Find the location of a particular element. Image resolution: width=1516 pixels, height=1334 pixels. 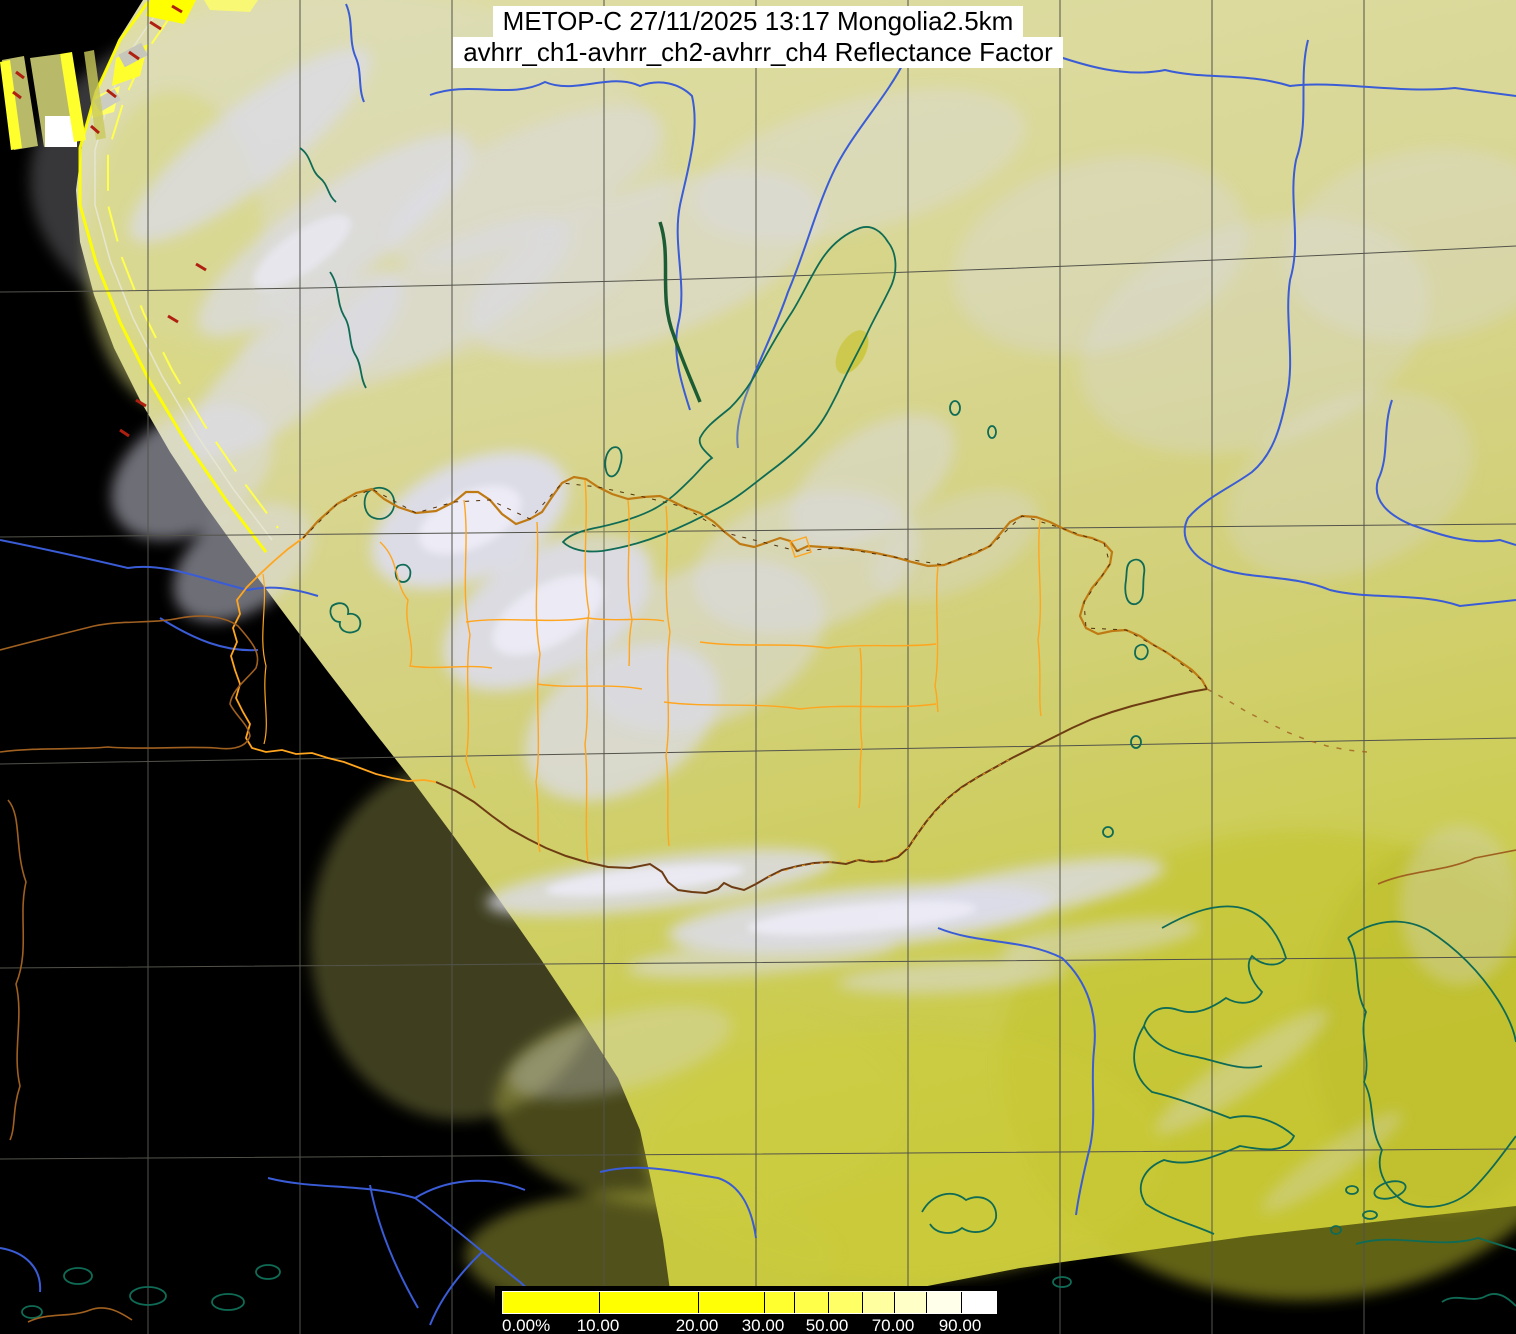

colorbar-bar is located at coordinates (749, 1302).